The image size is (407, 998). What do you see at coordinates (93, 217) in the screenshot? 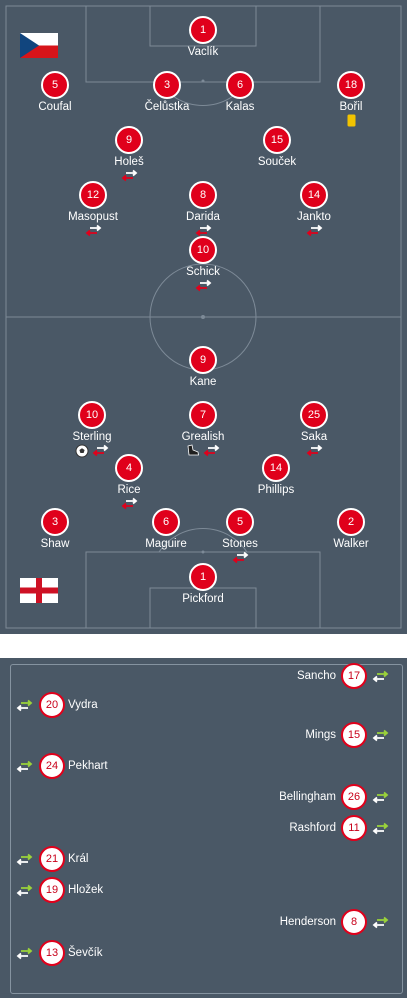
I see `player-name: Masopust` at bounding box center [93, 217].